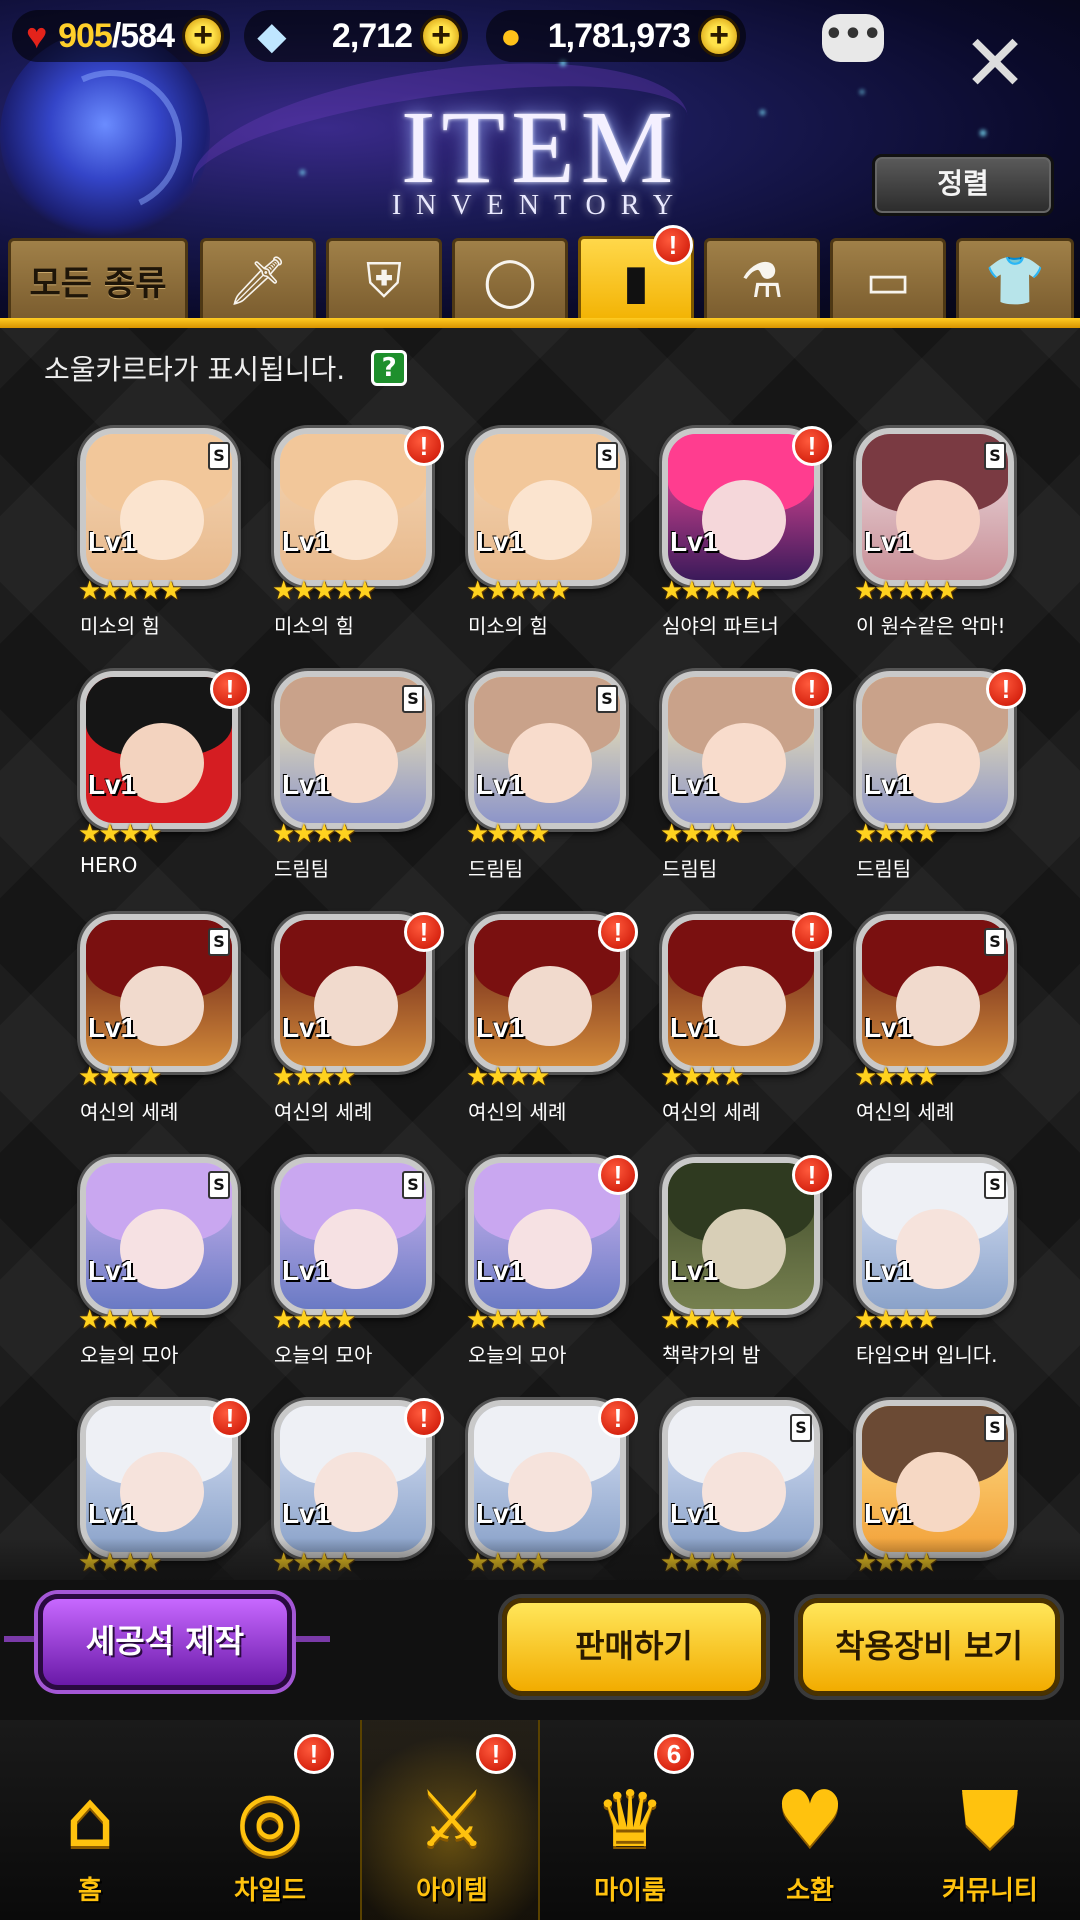  I want to click on tab-soul-card: ▮ !, so click(636, 274).